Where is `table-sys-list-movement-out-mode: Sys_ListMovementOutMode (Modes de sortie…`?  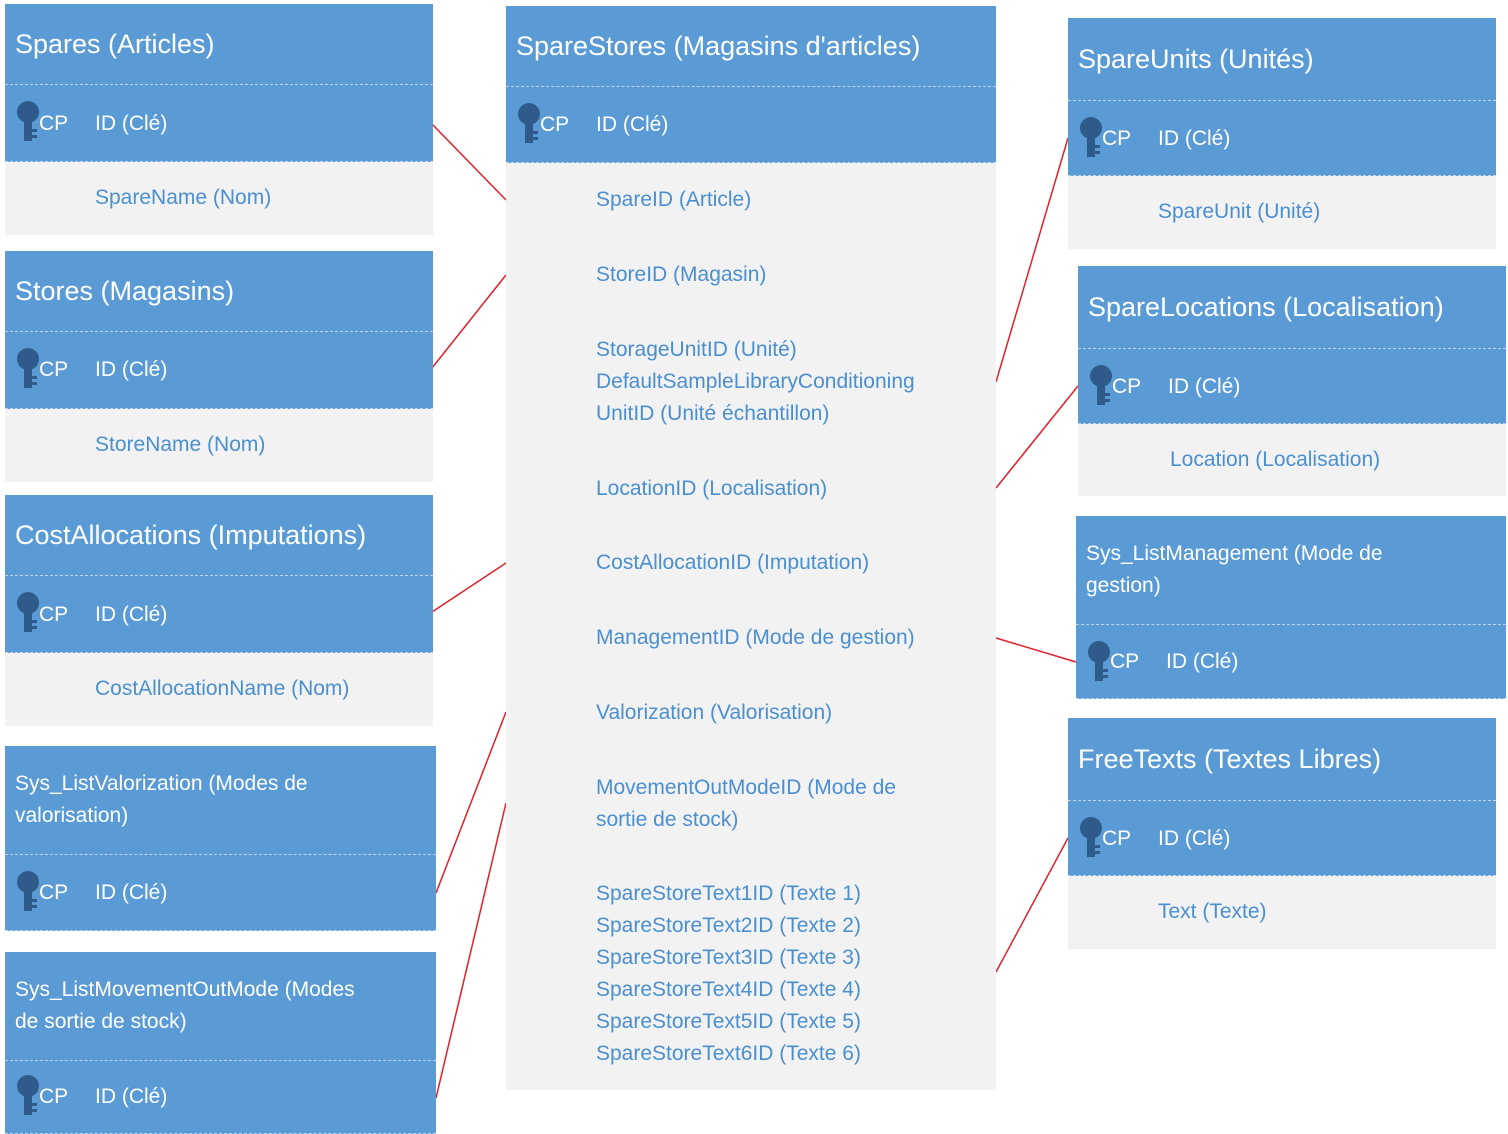 table-sys-list-movement-out-mode: Sys_ListMovementOutMode (Modes de sortie… is located at coordinates (220, 1043).